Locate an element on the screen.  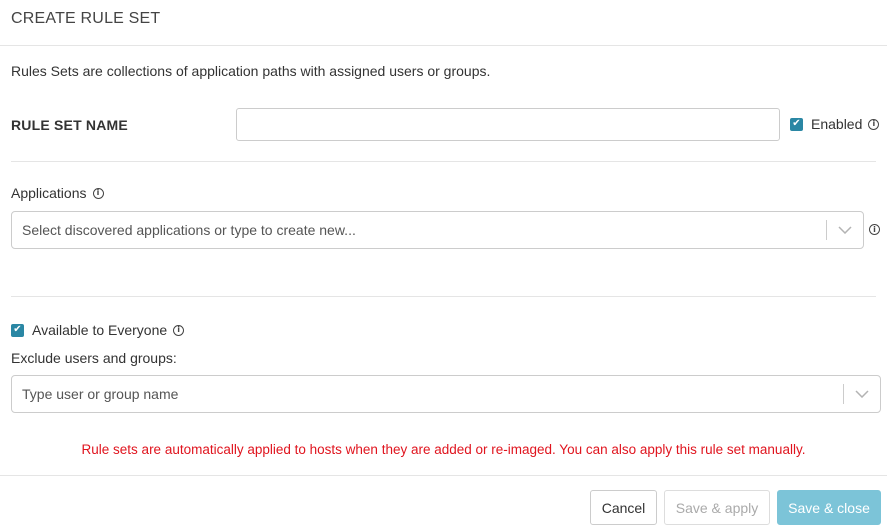
rule-set-name-label: RULE SET NAME is located at coordinates (69, 125).